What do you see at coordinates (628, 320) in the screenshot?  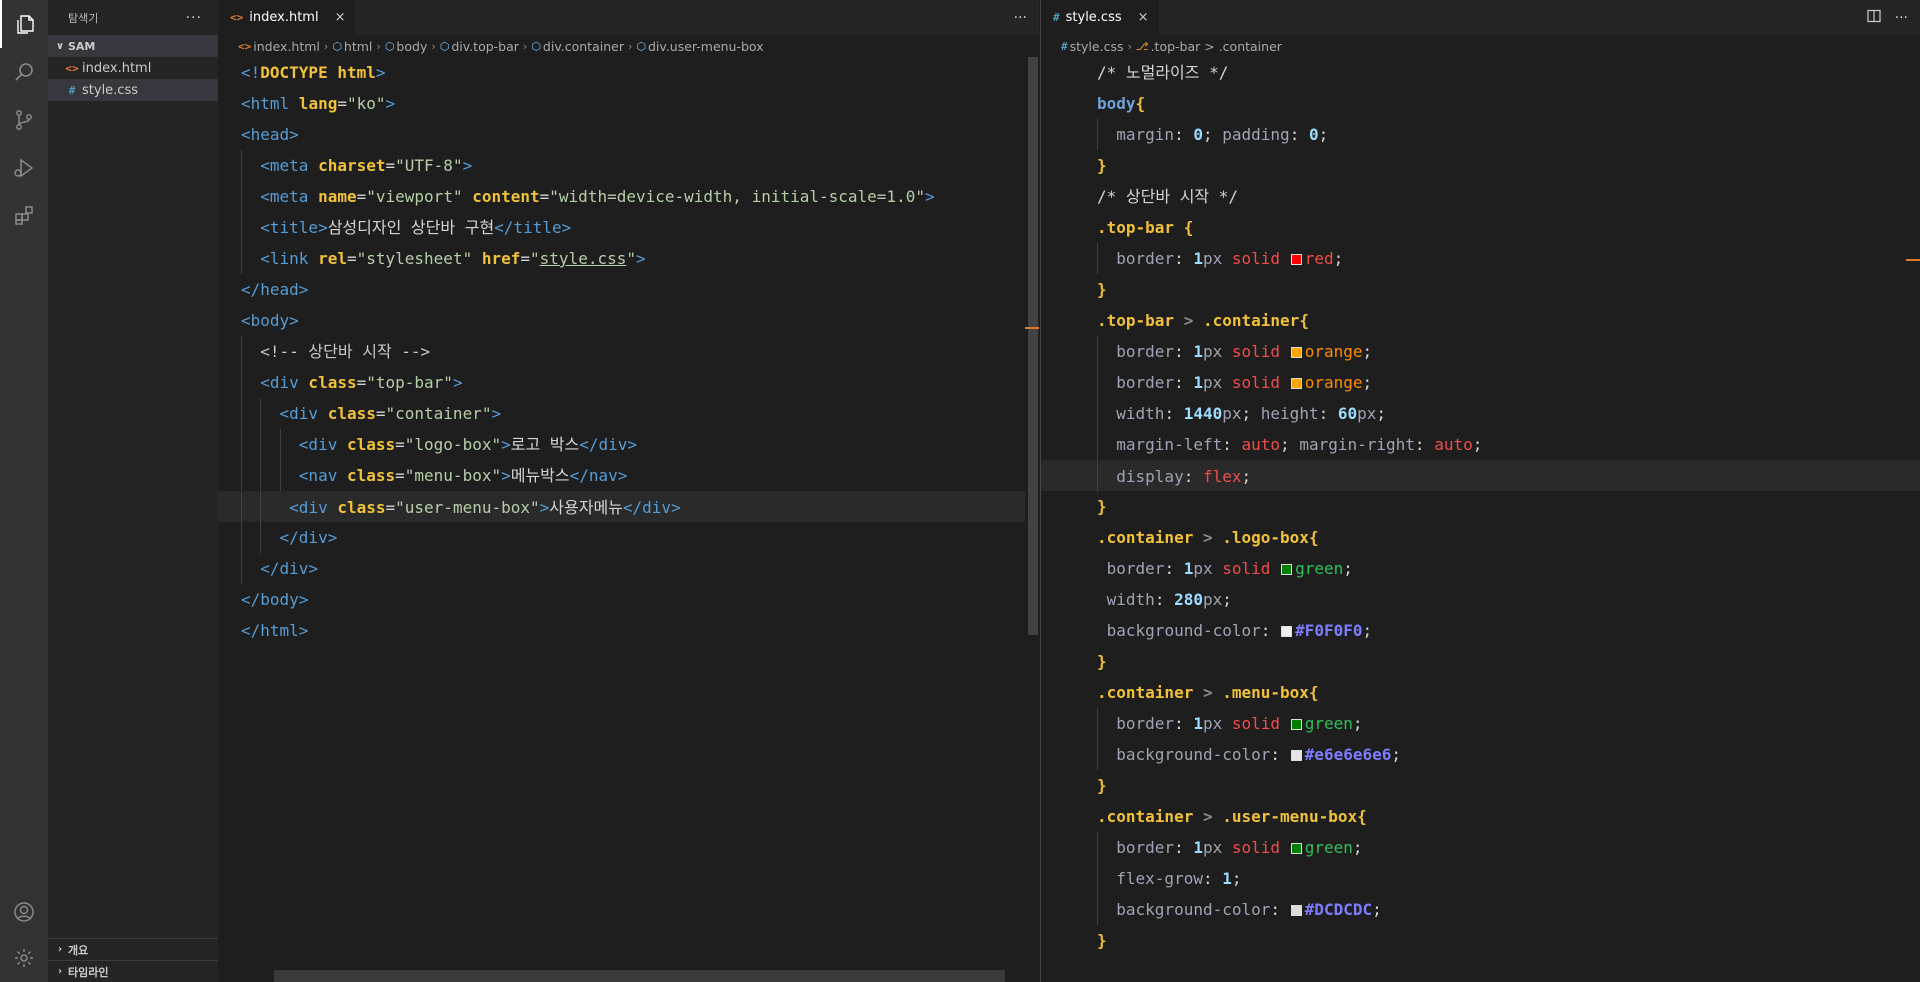 I see `code-line: <body>` at bounding box center [628, 320].